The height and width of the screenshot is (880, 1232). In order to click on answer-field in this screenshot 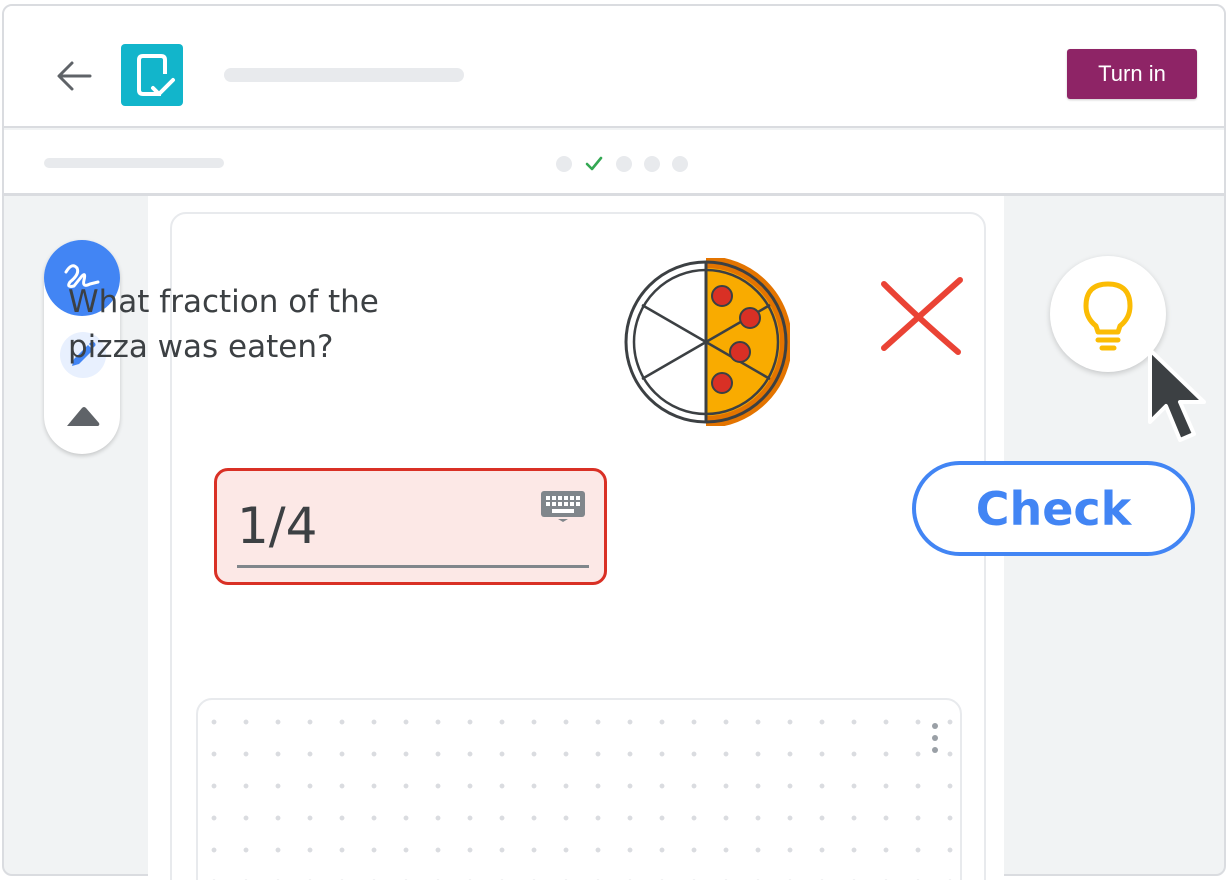, I will do `click(410, 526)`.